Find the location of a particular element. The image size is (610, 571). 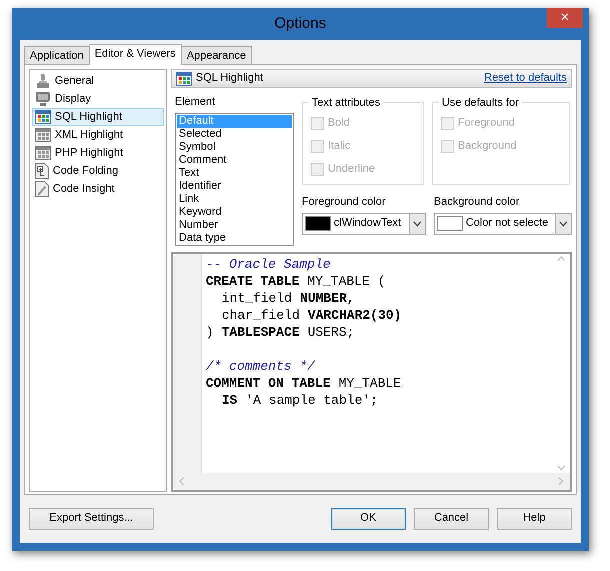

code-text: NUMBER, is located at coordinates (327, 298).